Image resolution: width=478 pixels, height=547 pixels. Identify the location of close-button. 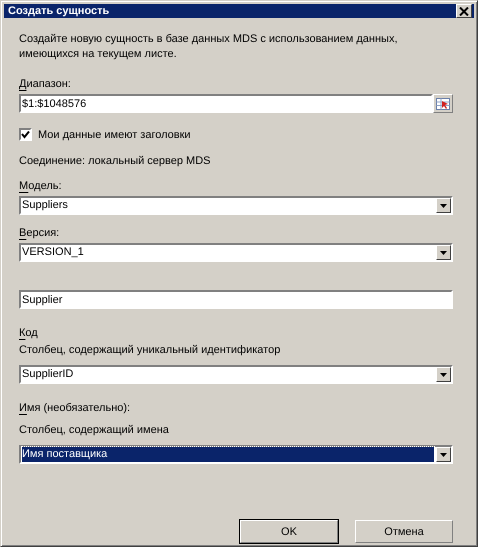
(464, 11).